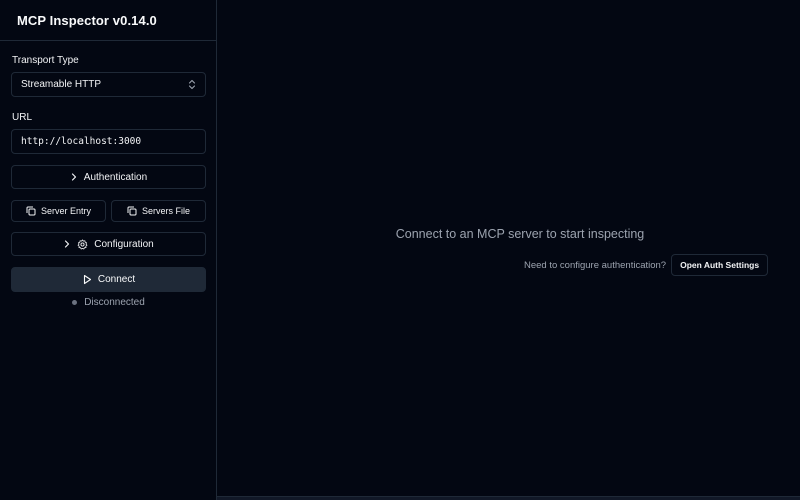 The image size is (800, 500). I want to click on transport-type-select: Streamable HTTP, so click(108, 84).